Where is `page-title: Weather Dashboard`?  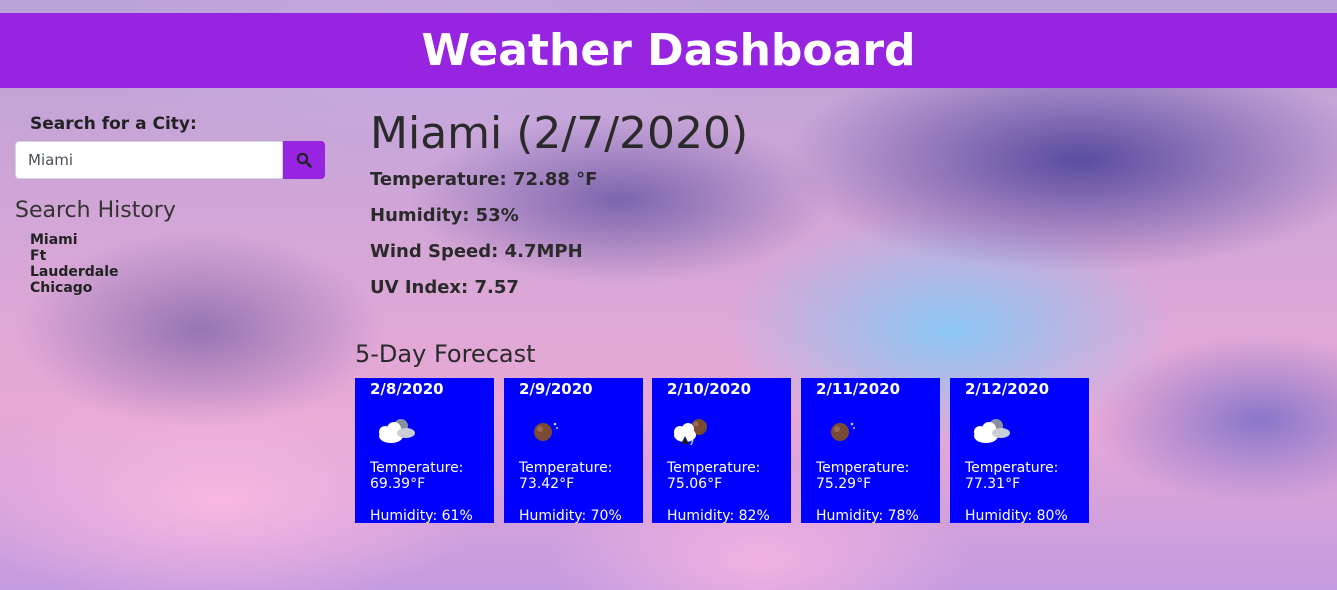
page-title: Weather Dashboard is located at coordinates (668, 50).